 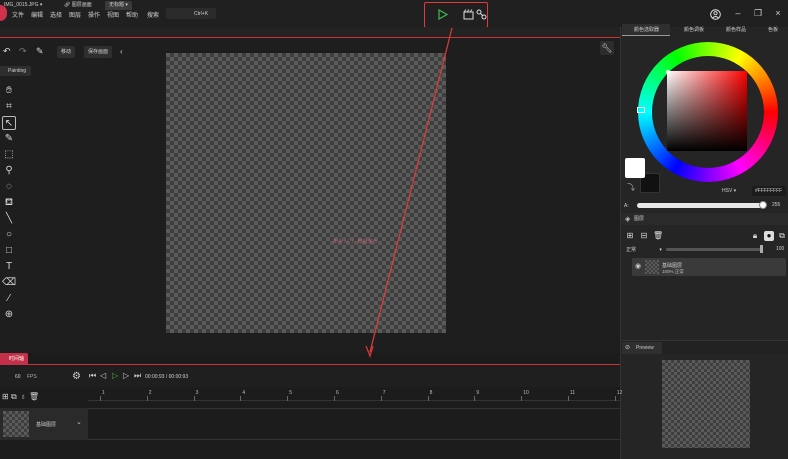 What do you see at coordinates (79, 422) in the screenshot?
I see `chevron-down-icon: ⌄` at bounding box center [79, 422].